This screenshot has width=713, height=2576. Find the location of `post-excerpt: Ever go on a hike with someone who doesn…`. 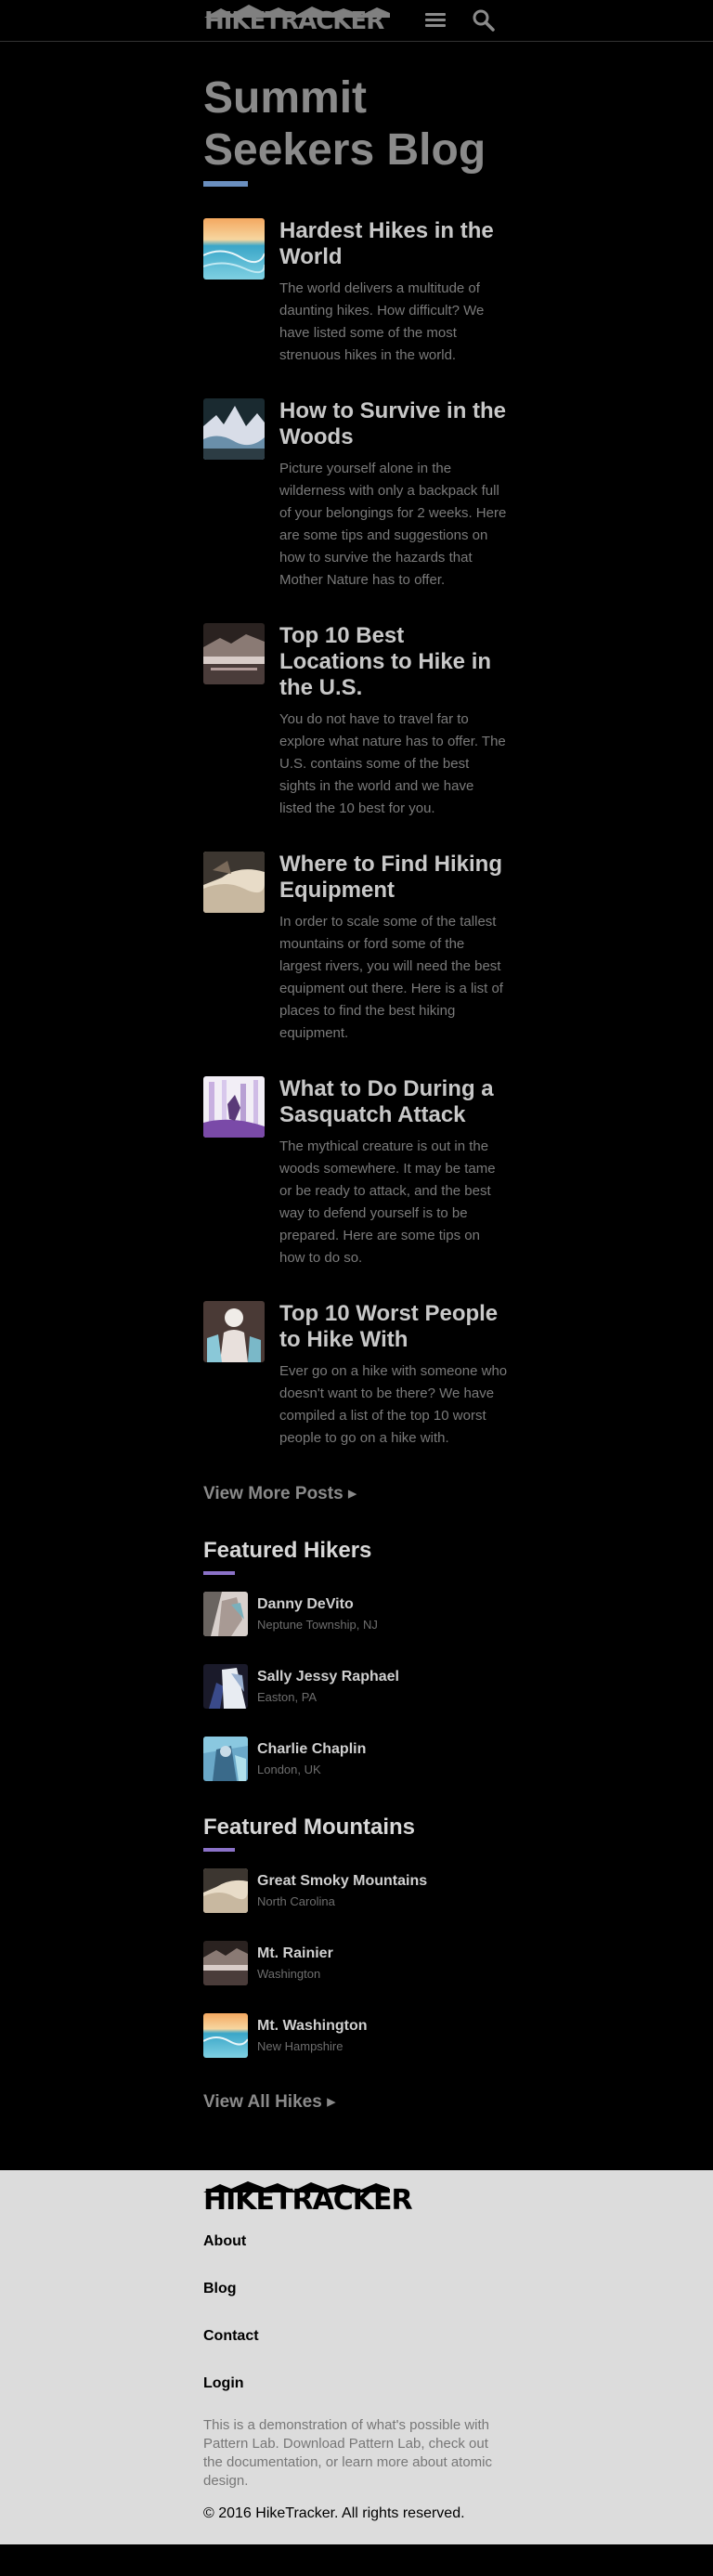

post-excerpt: Ever go on a hike with someone who doesn… is located at coordinates (393, 1404).